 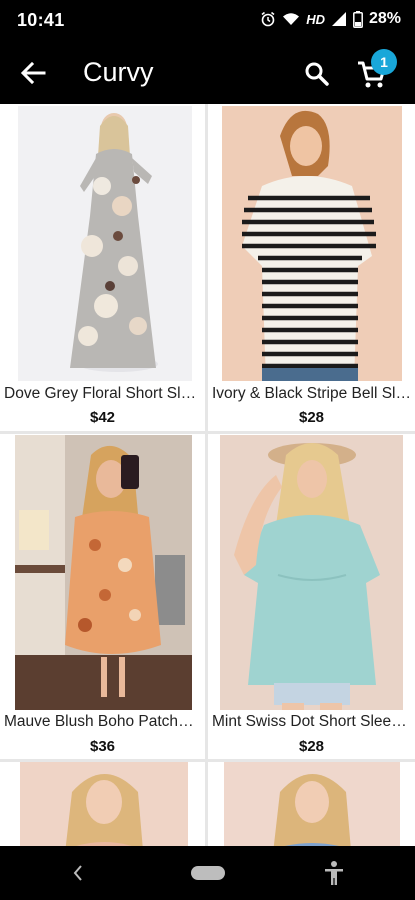 What do you see at coordinates (317, 74) in the screenshot?
I see `search-icon` at bounding box center [317, 74].